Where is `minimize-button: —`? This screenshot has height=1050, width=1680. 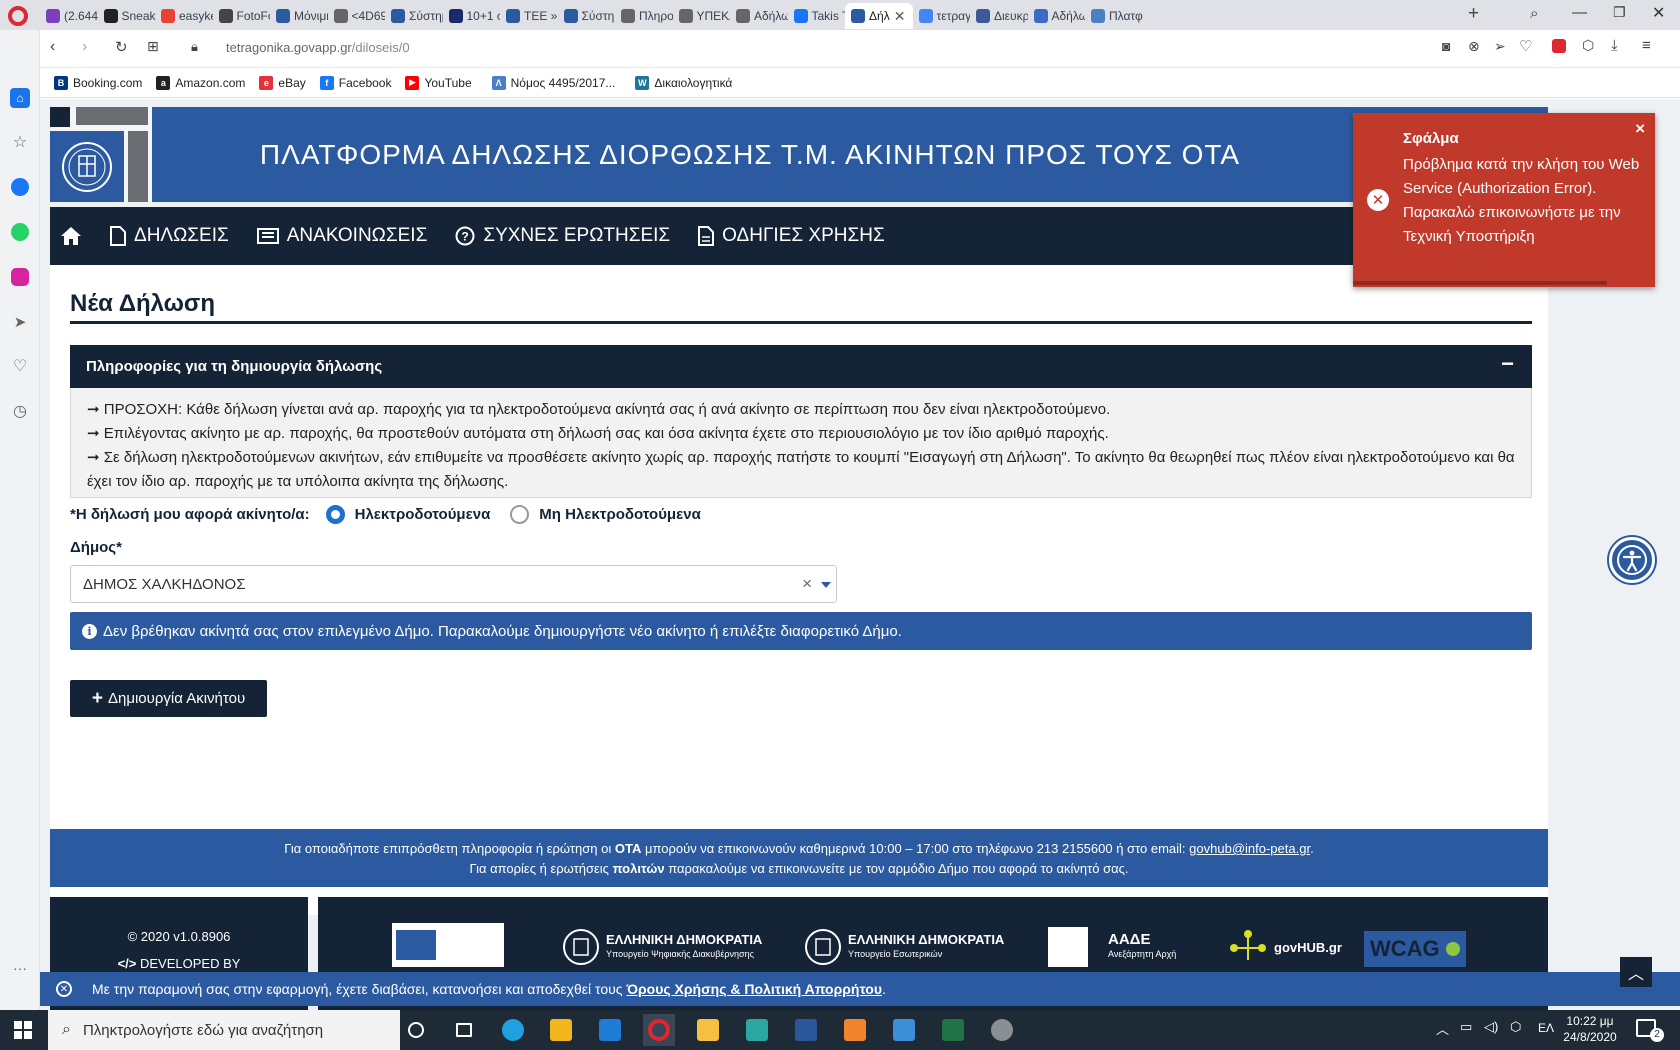 minimize-button: — is located at coordinates (1579, 12).